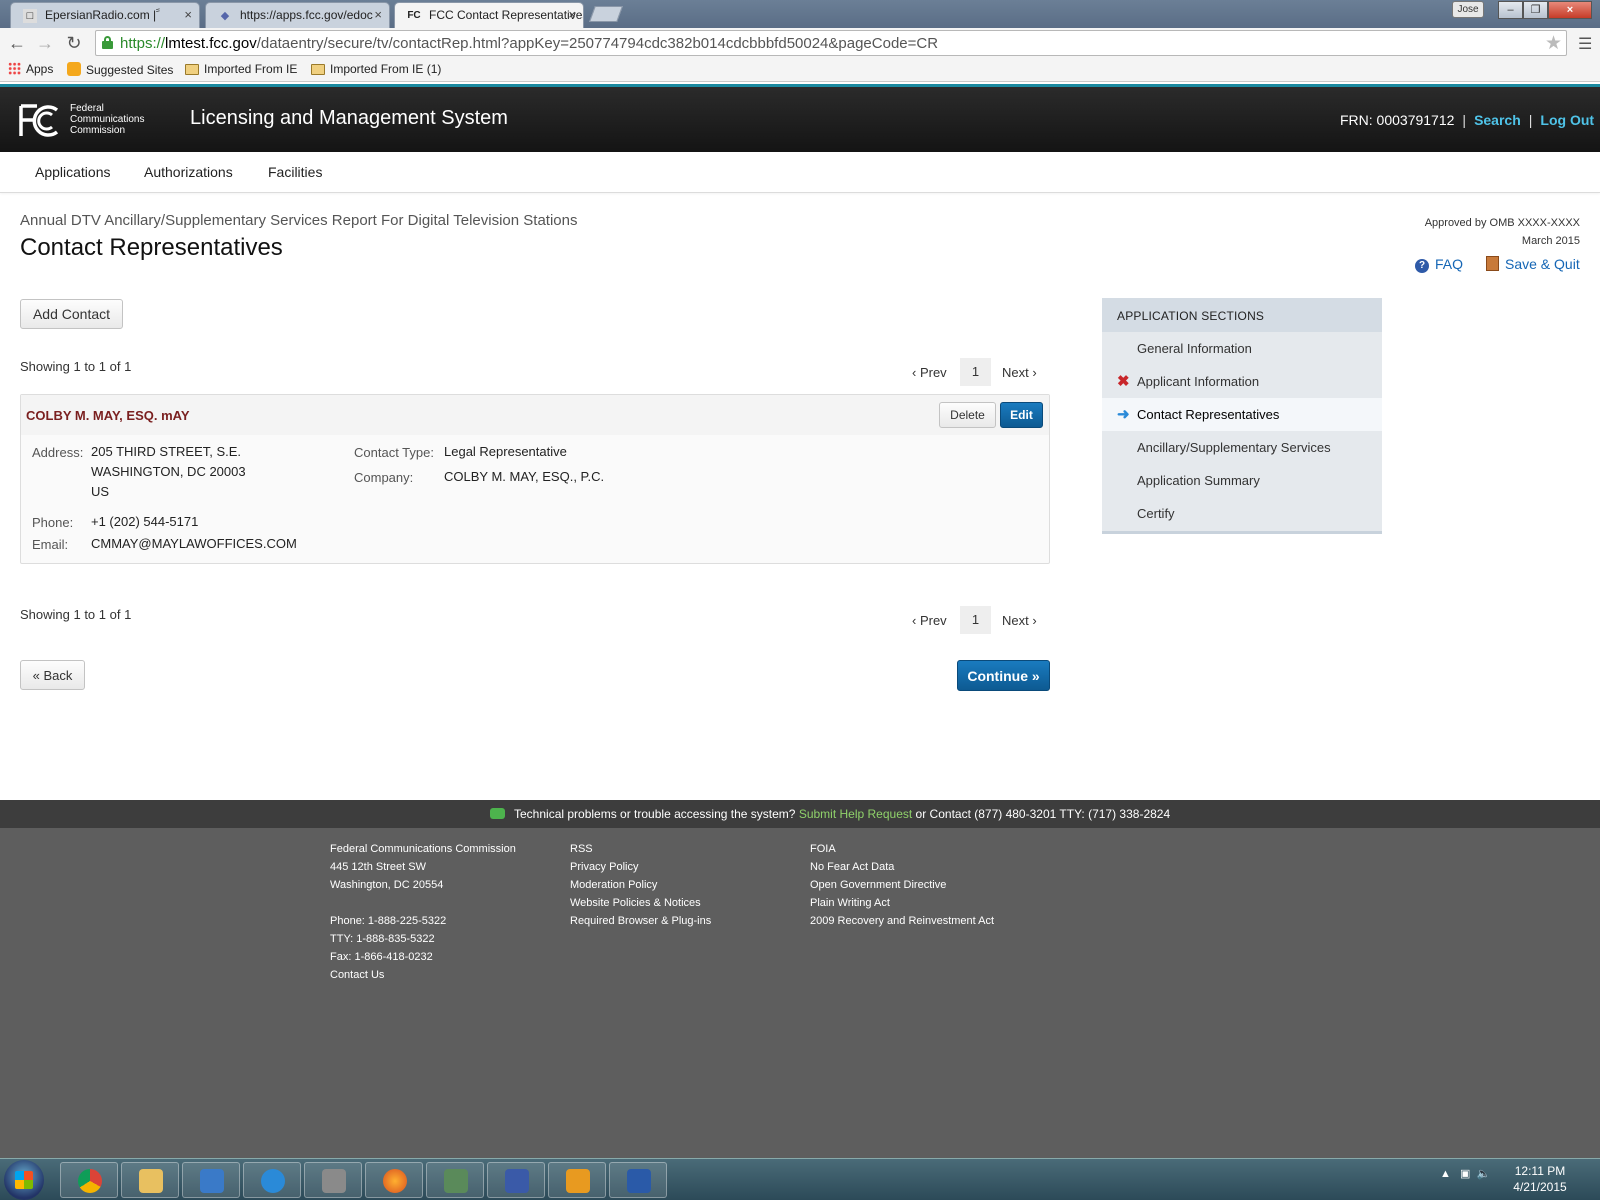 The height and width of the screenshot is (1200, 1600). What do you see at coordinates (640, 903) in the screenshot?
I see `footer-website-policies-link: Website Policies & Notices` at bounding box center [640, 903].